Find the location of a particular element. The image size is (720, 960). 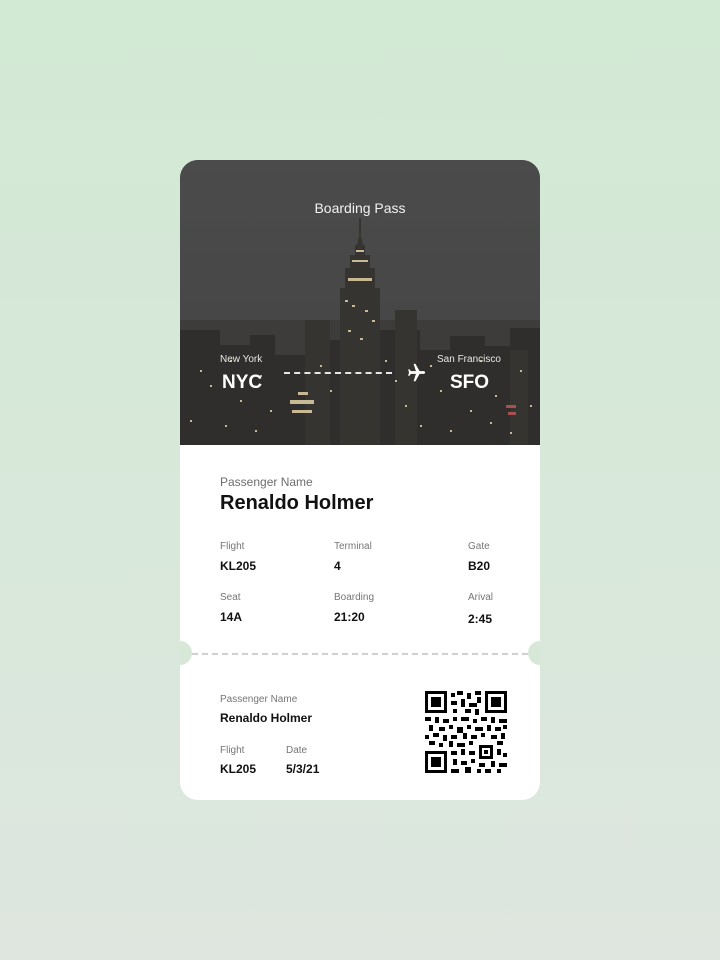

terminal-value: 4 is located at coordinates (337, 566).